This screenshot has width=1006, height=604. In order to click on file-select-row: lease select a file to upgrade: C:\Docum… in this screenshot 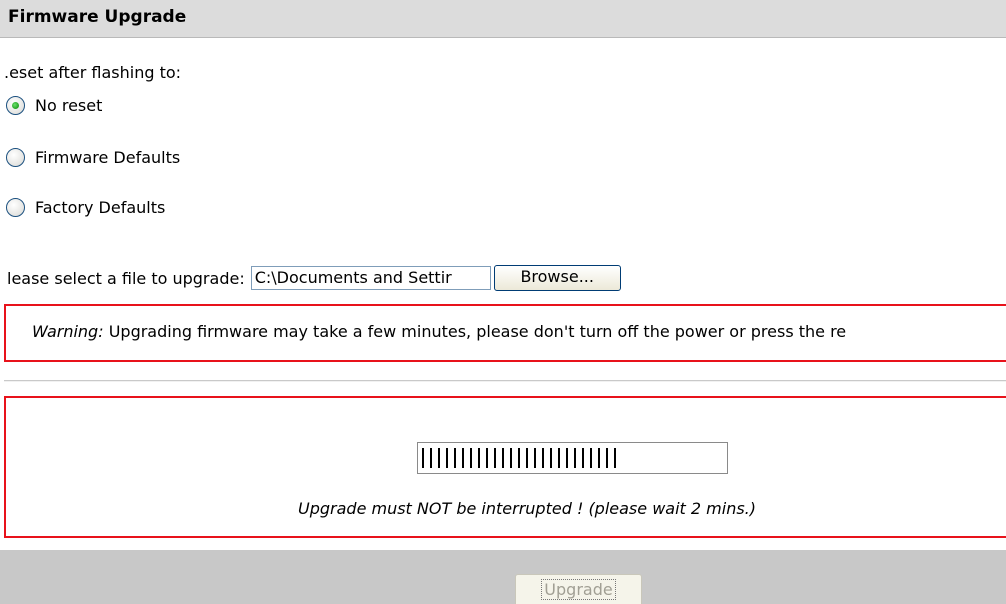, I will do `click(310, 278)`.